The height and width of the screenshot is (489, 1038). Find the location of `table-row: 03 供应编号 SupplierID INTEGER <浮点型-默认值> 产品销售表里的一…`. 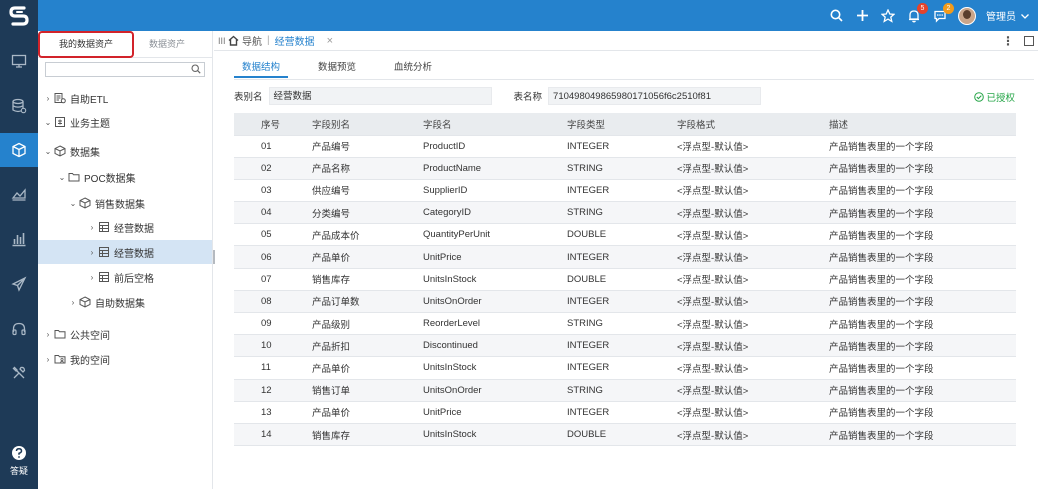

table-row: 03 供应编号 SupplierID INTEGER <浮点型-默认值> 产品销售表里的一… is located at coordinates (625, 190).